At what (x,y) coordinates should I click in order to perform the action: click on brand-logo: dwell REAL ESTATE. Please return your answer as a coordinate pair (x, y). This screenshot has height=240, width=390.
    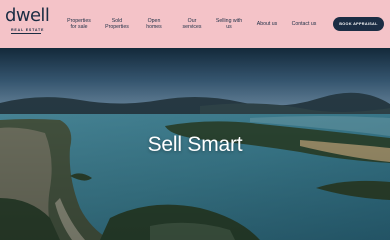
    Looking at the image, I should click on (31, 20).